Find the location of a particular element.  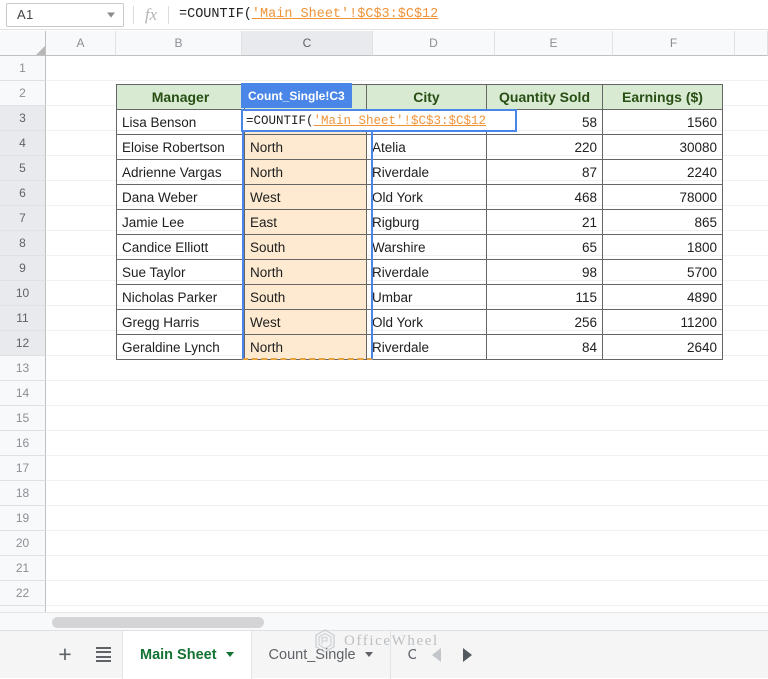

cell-manager: Lisa Benson is located at coordinates (180, 122).